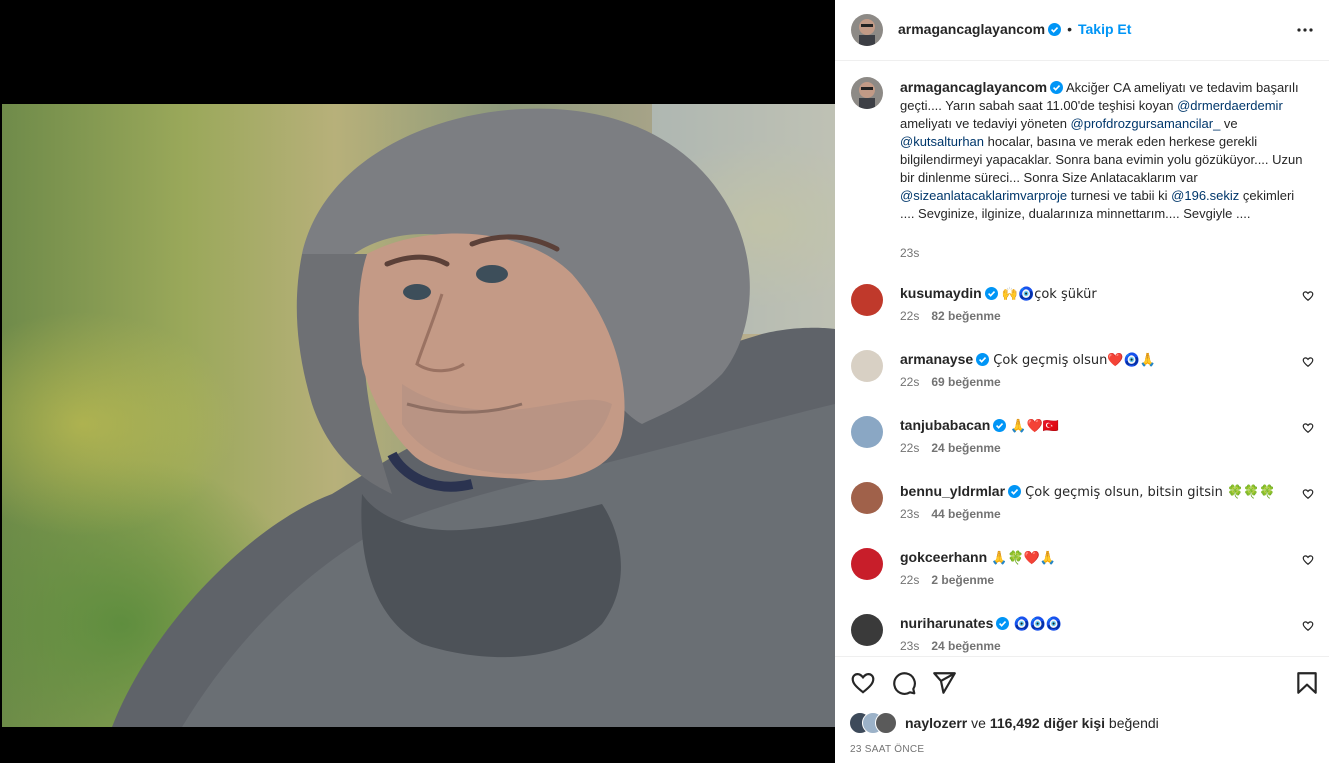  What do you see at coordinates (1047, 294) in the screenshot?
I see `comment-text: 🙌🧿çok şükür` at bounding box center [1047, 294].